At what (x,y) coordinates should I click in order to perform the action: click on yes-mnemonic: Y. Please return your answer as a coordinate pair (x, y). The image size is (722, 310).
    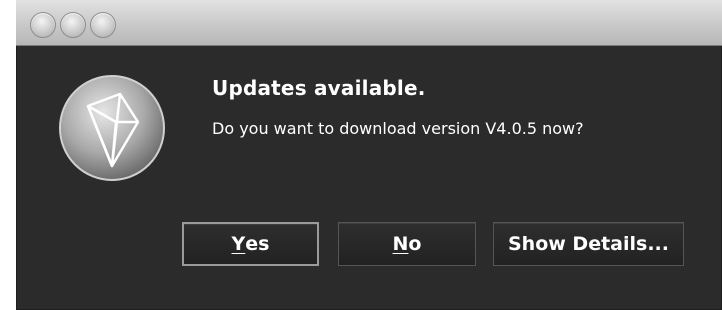
    Looking at the image, I should click on (238, 244).